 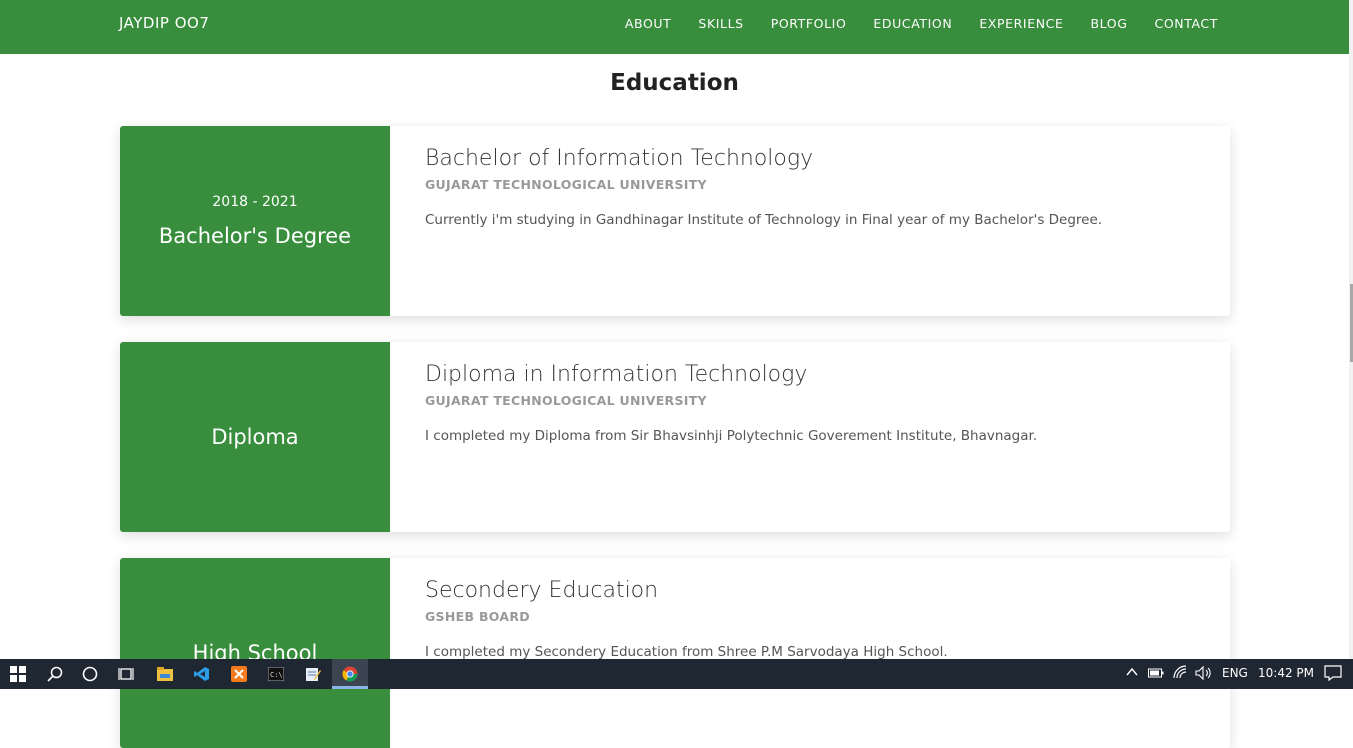 I want to click on windows-taskbar: C:\ ENG 10:42 PM, so click(x=676, y=674).